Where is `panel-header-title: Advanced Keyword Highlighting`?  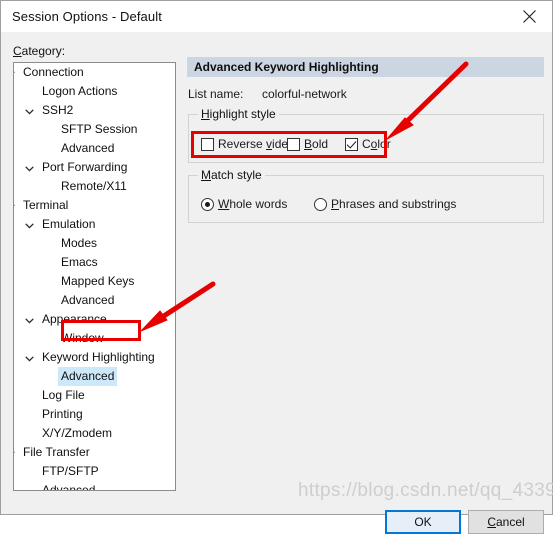 panel-header-title: Advanced Keyword Highlighting is located at coordinates (286, 67).